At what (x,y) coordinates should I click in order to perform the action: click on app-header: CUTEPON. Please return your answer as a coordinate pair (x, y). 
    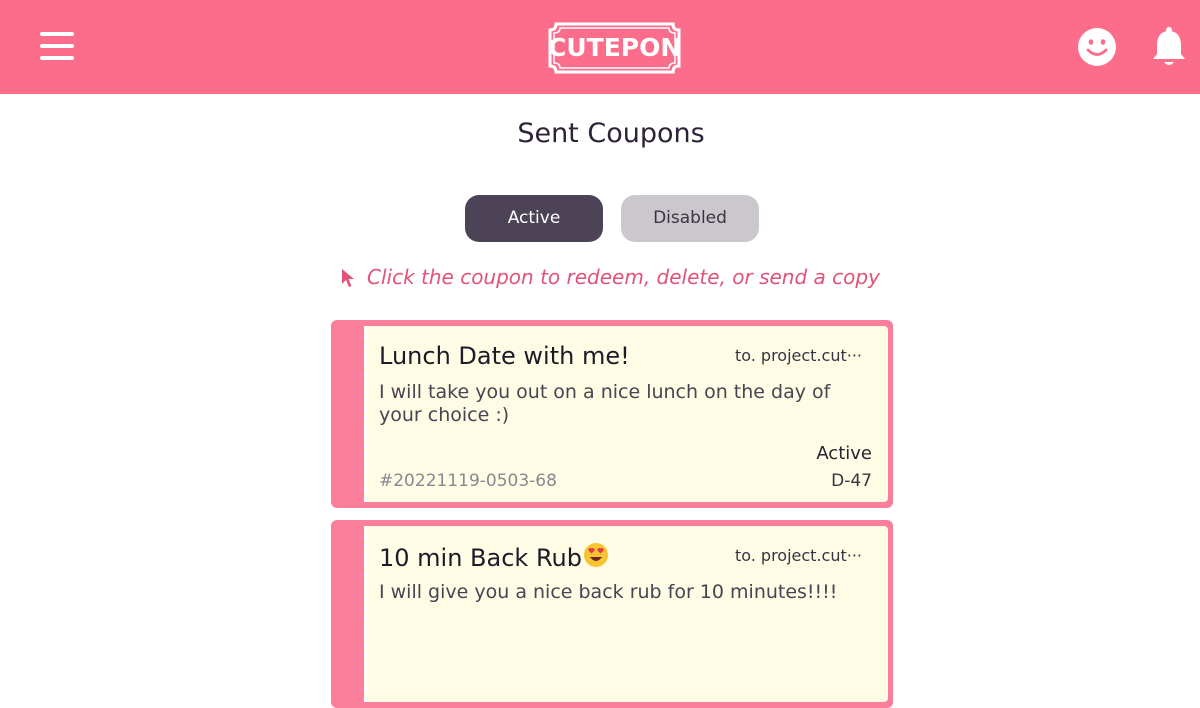
    Looking at the image, I should click on (600, 47).